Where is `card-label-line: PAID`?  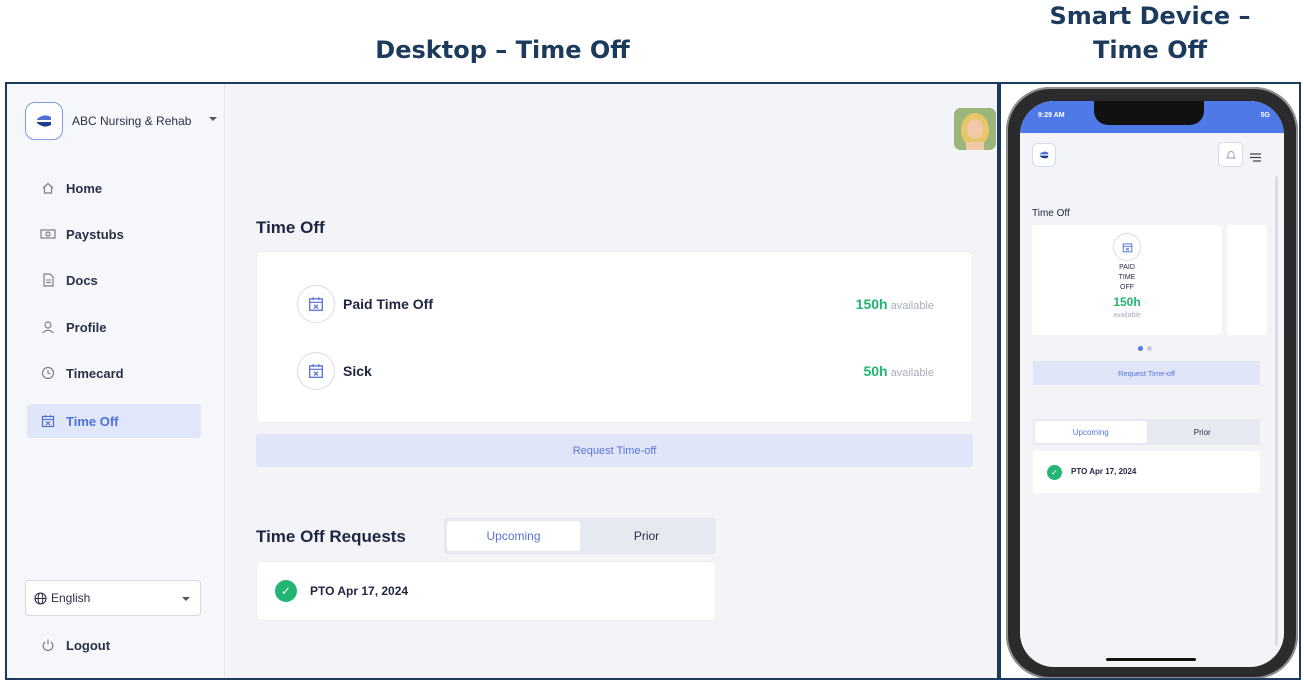 card-label-line: PAID is located at coordinates (1127, 267).